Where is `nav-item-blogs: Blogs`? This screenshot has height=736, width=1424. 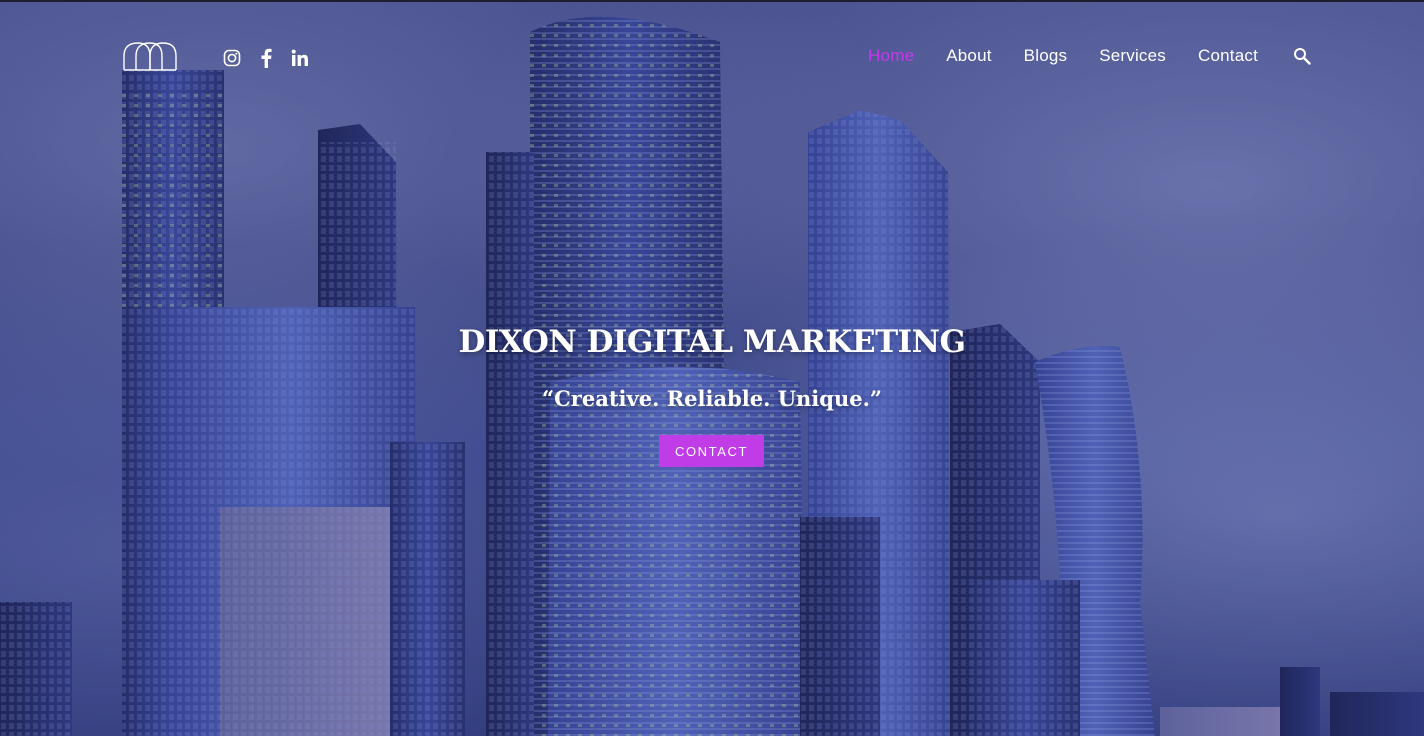 nav-item-blogs: Blogs is located at coordinates (1046, 56).